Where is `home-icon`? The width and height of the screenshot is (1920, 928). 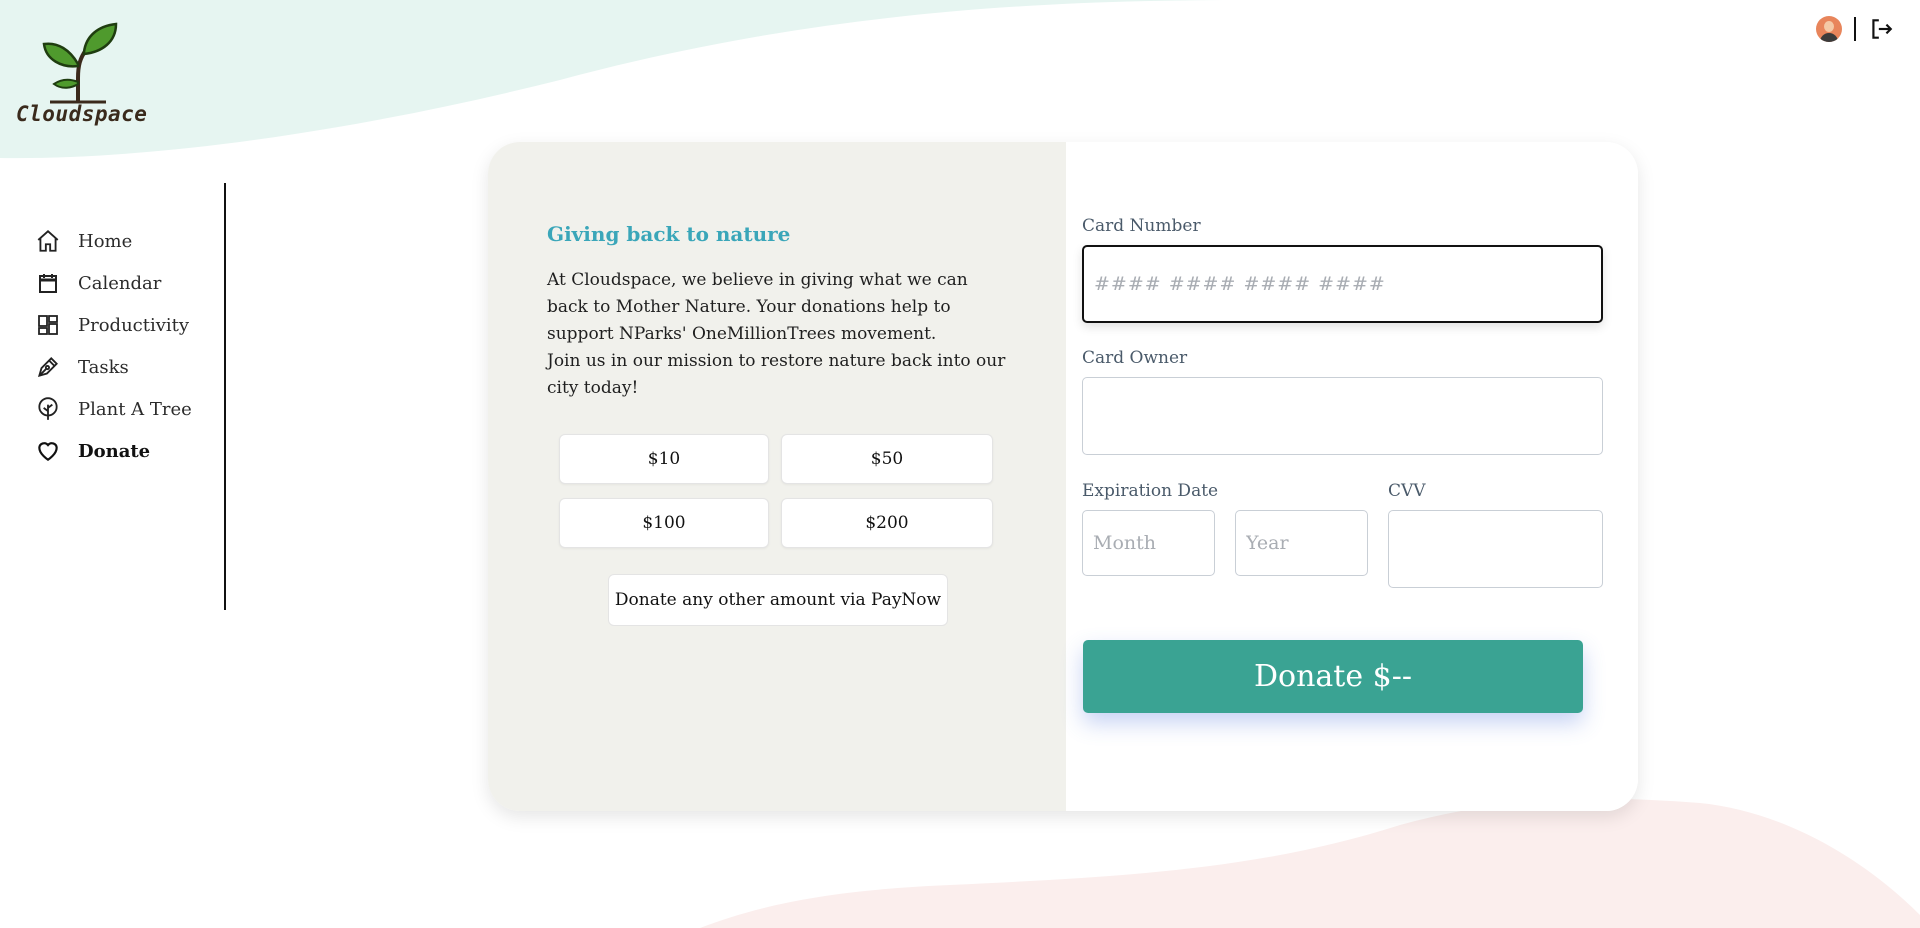
home-icon is located at coordinates (48, 241).